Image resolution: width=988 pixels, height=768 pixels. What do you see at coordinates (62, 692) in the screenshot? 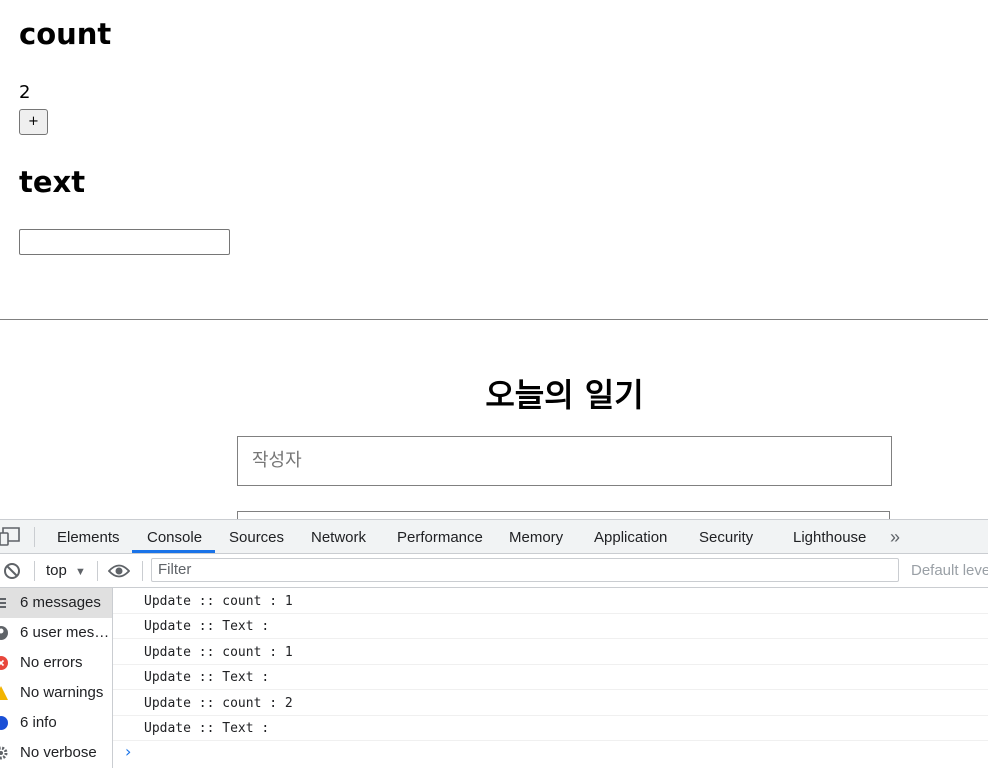
I see `sidebar-item-label: No warnings` at bounding box center [62, 692].